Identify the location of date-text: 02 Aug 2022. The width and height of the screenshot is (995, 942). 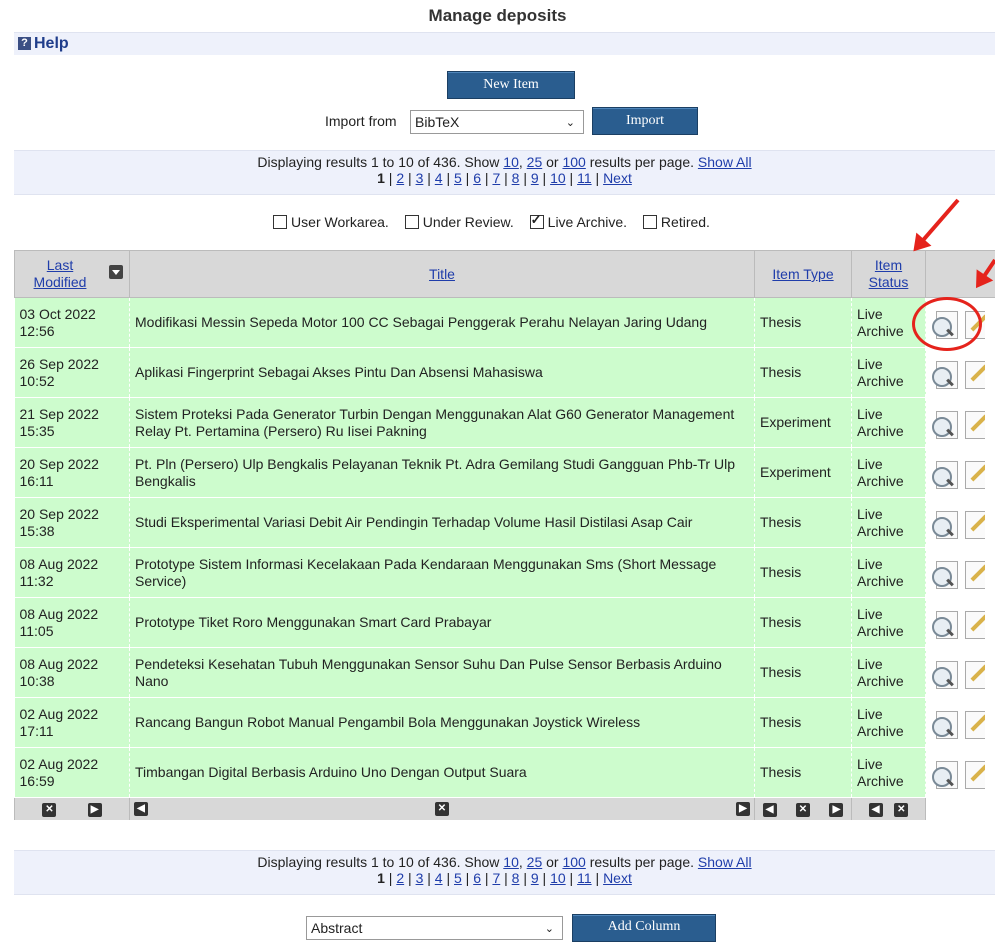
(59, 714).